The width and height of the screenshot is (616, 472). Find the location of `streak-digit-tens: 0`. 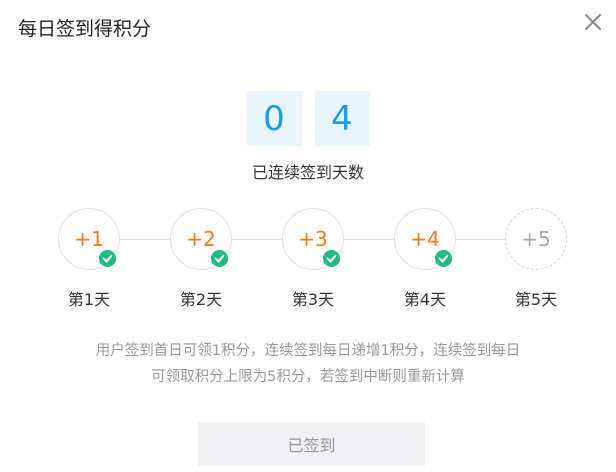

streak-digit-tens: 0 is located at coordinates (274, 118).